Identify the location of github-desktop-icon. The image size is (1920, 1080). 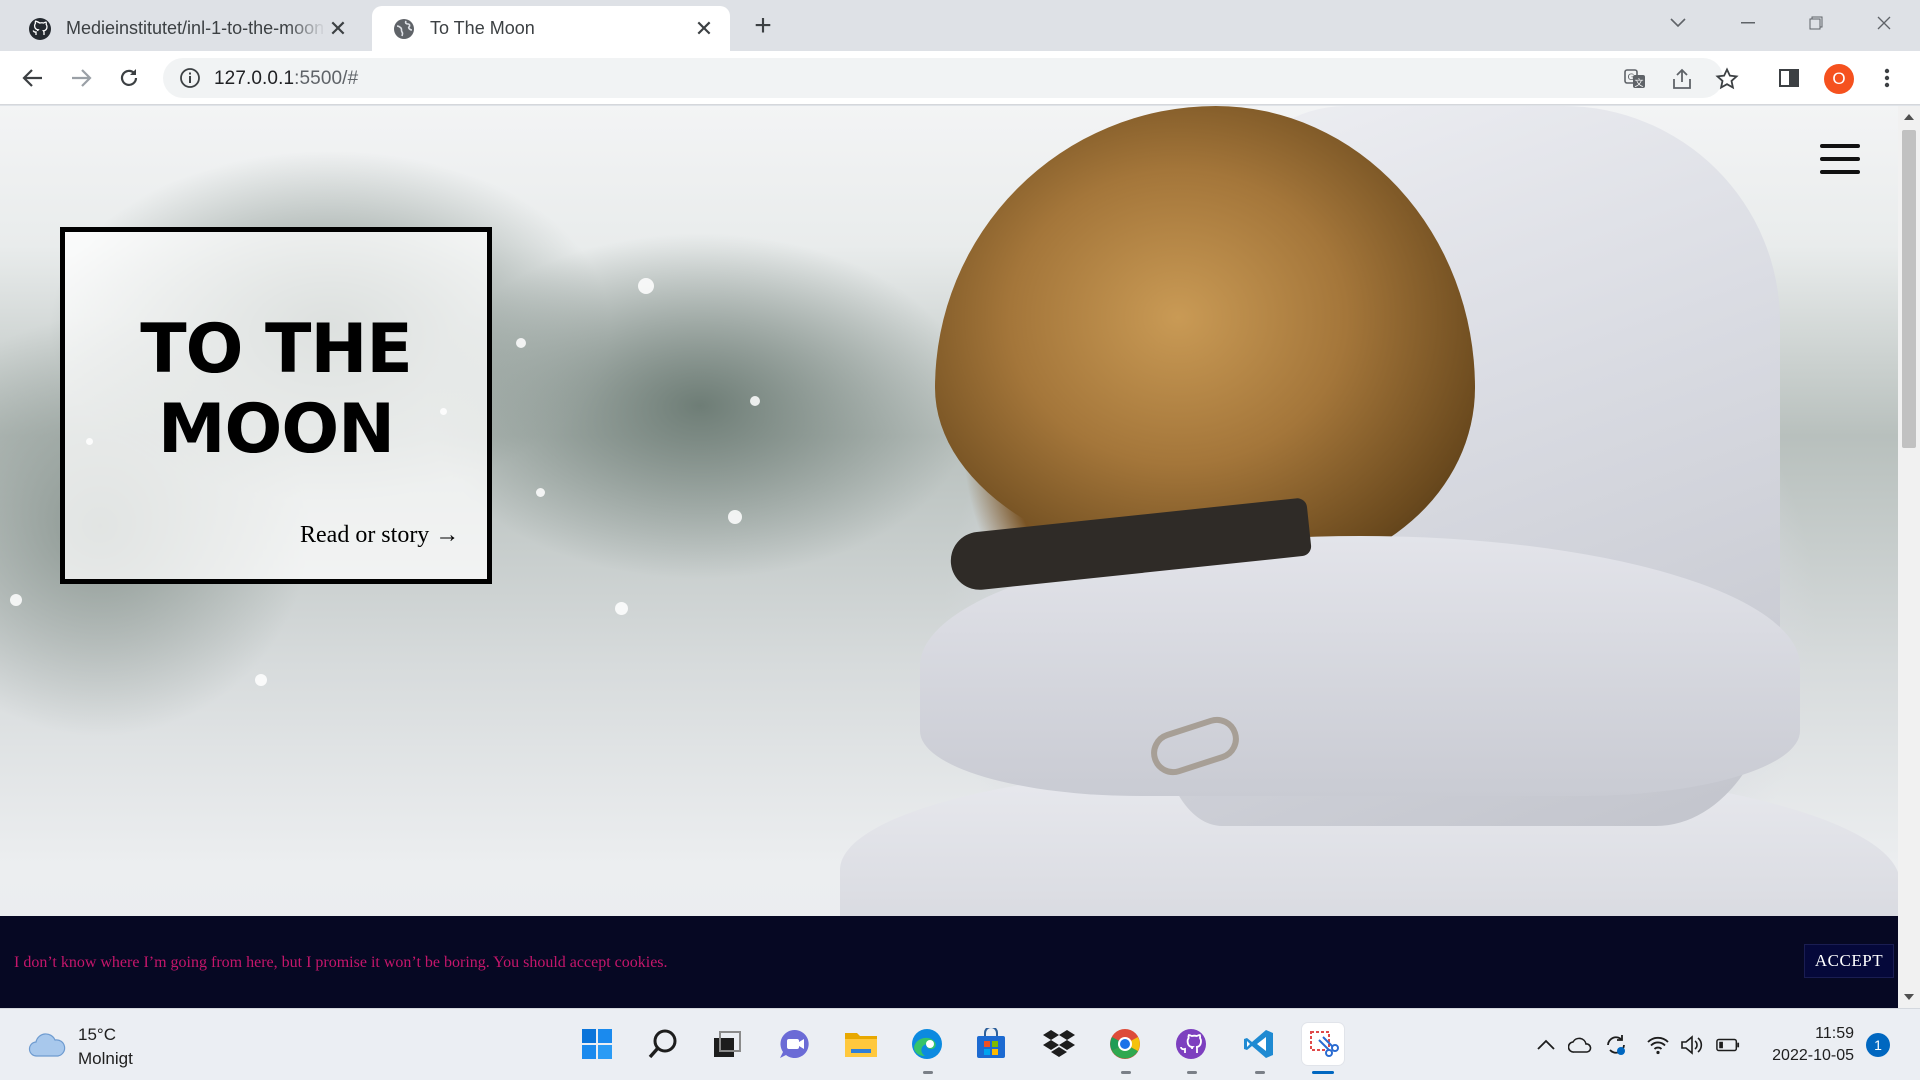
(1191, 1044).